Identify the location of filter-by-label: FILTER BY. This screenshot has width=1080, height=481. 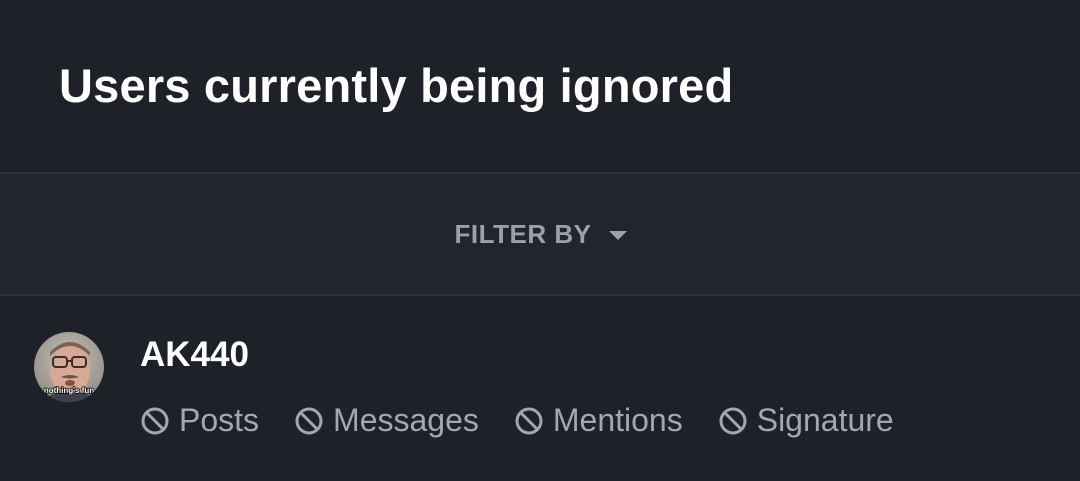
(523, 233).